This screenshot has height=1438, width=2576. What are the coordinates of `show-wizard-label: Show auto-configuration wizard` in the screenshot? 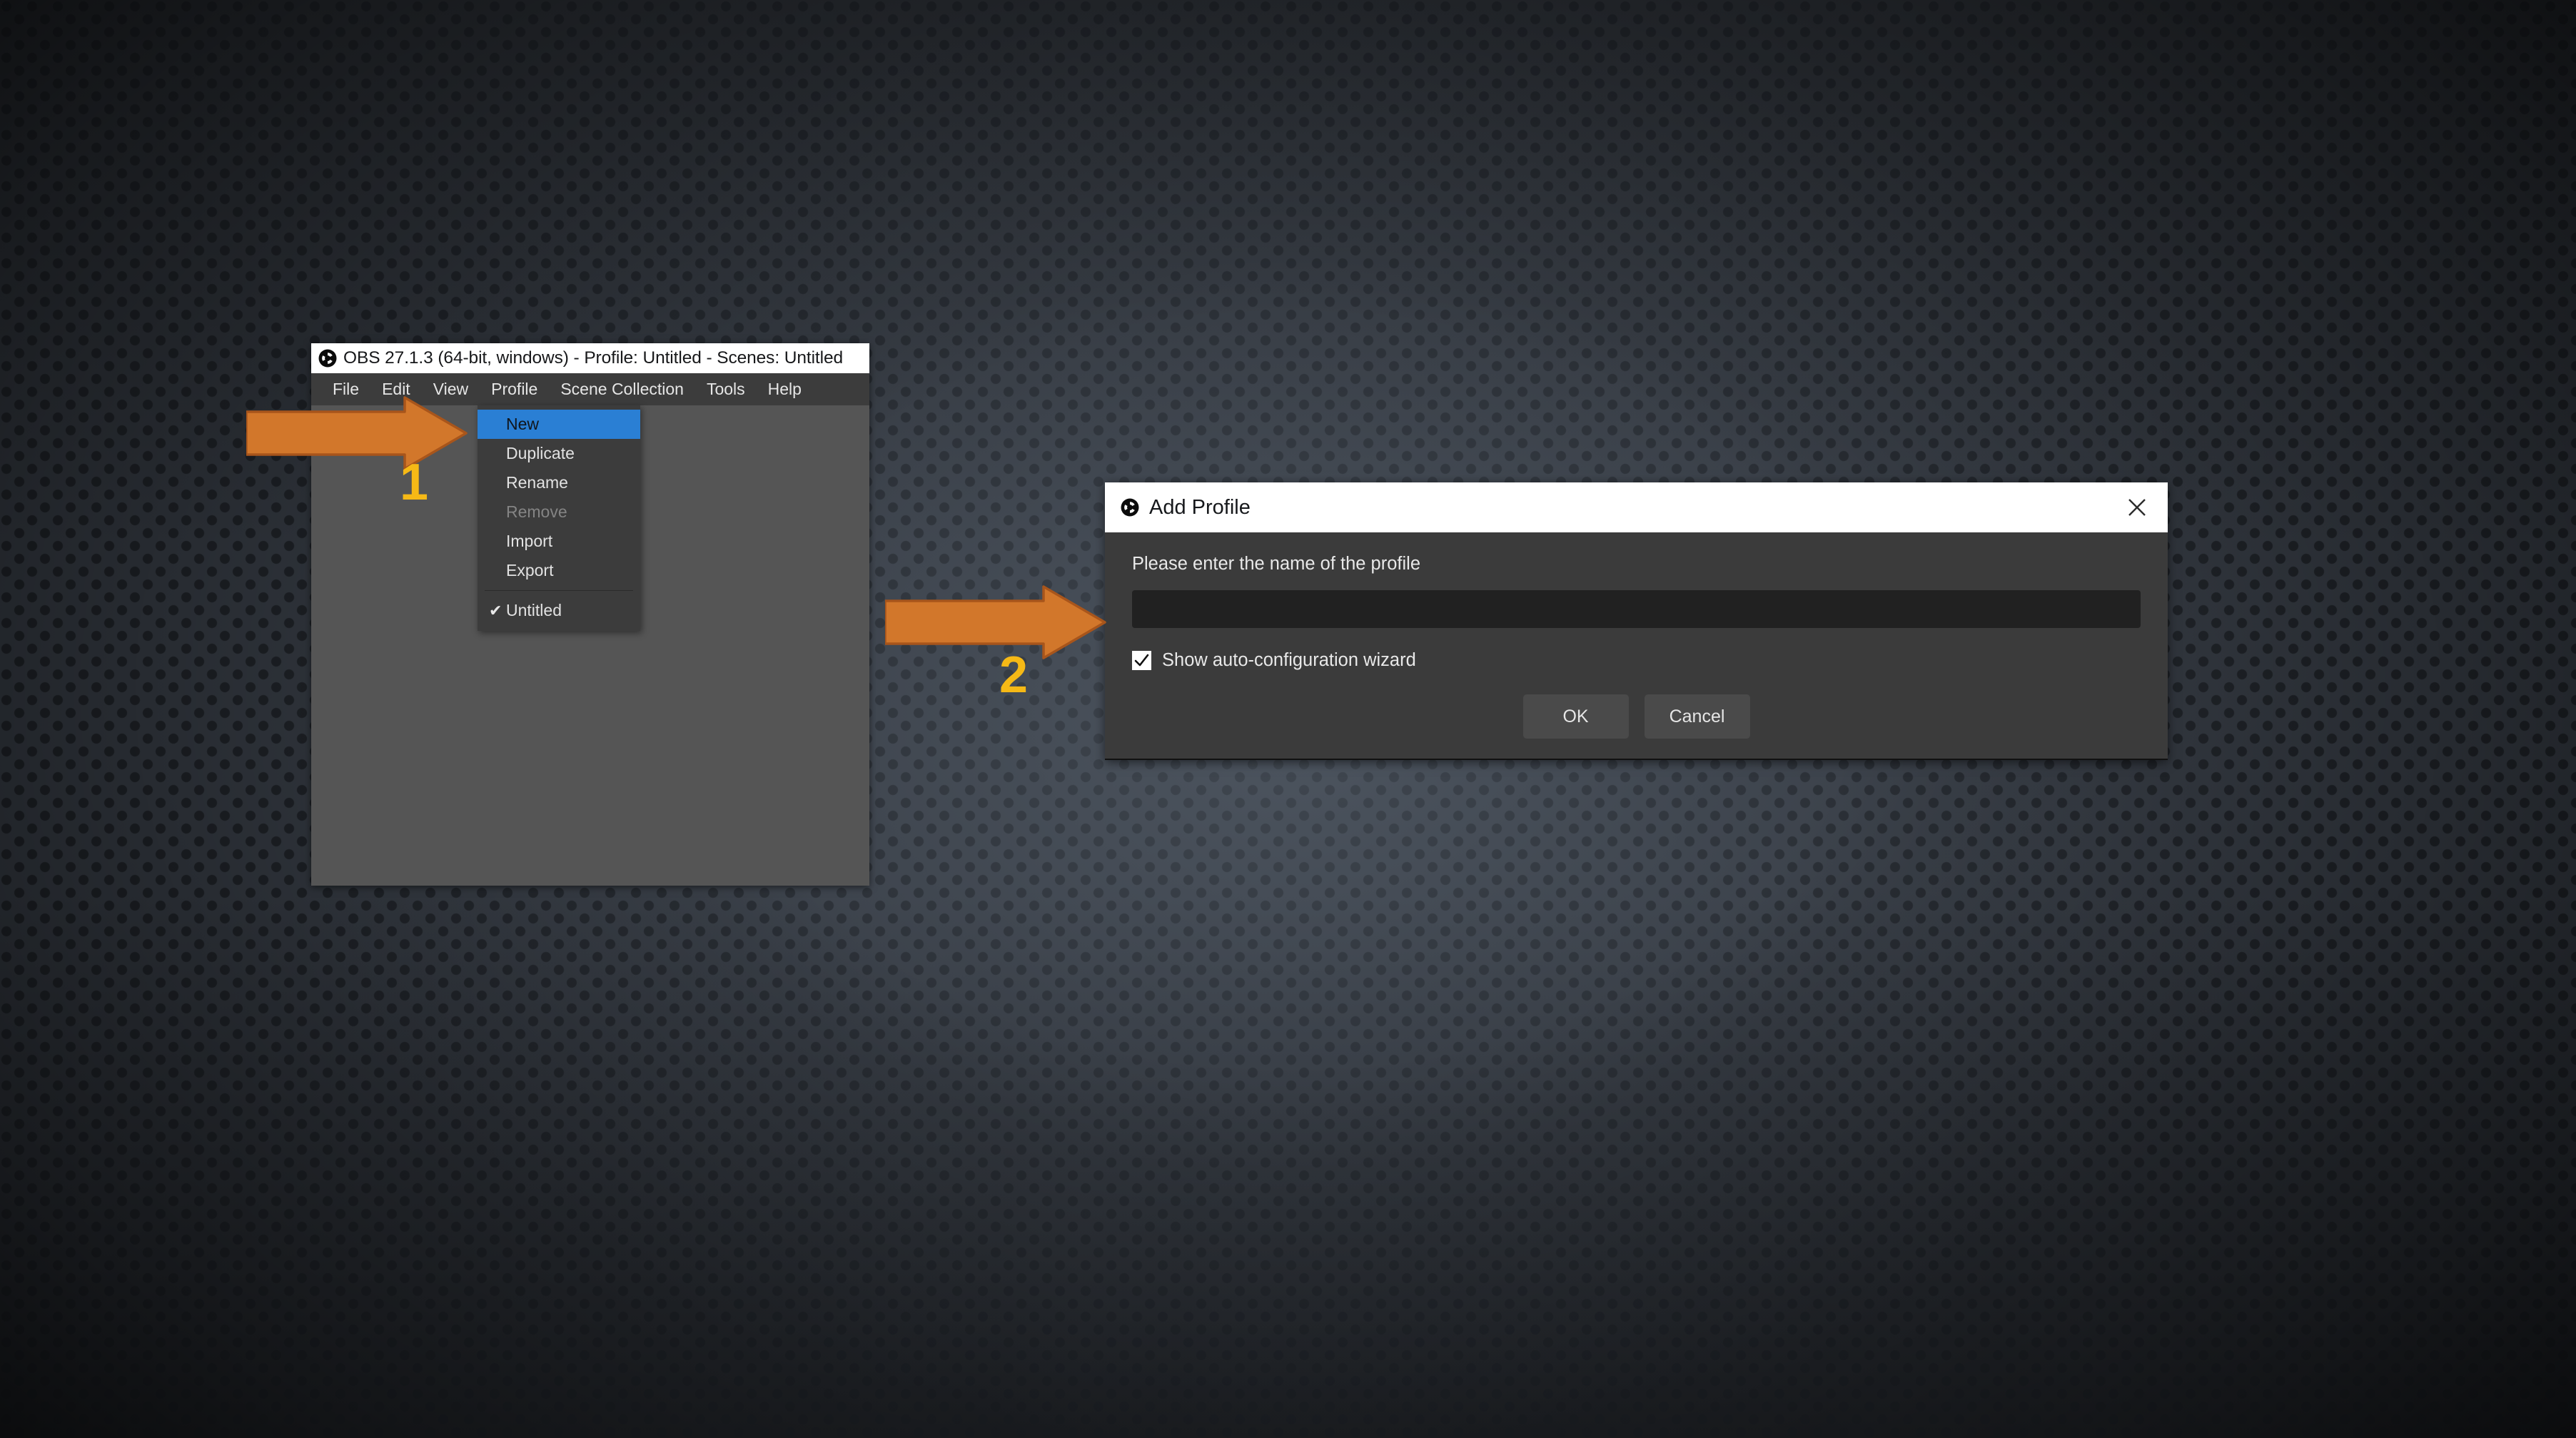 It's located at (1289, 660).